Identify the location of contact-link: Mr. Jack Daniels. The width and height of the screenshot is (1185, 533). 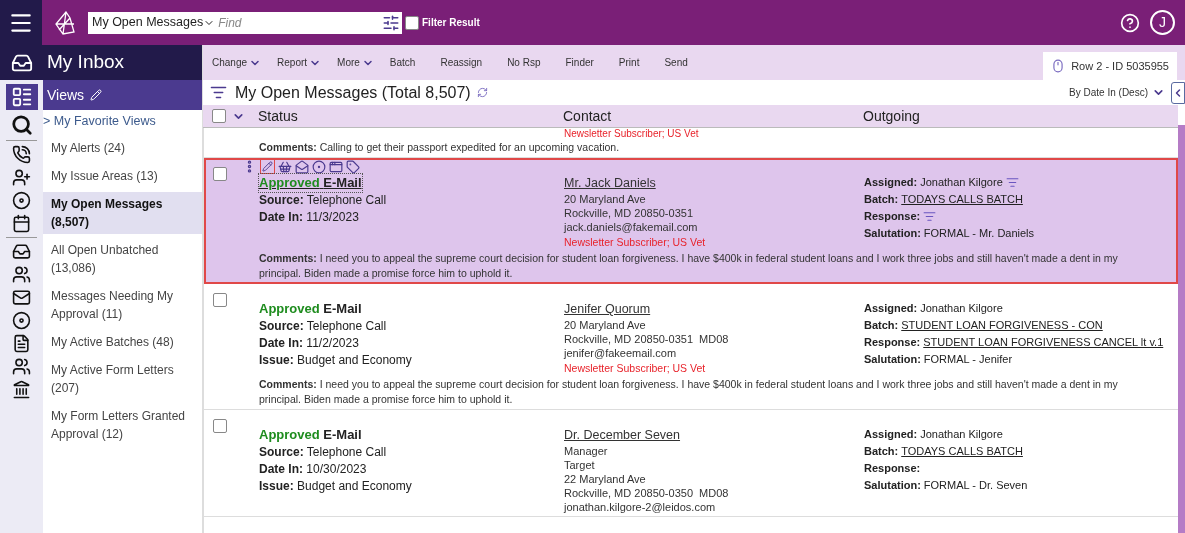
(610, 183).